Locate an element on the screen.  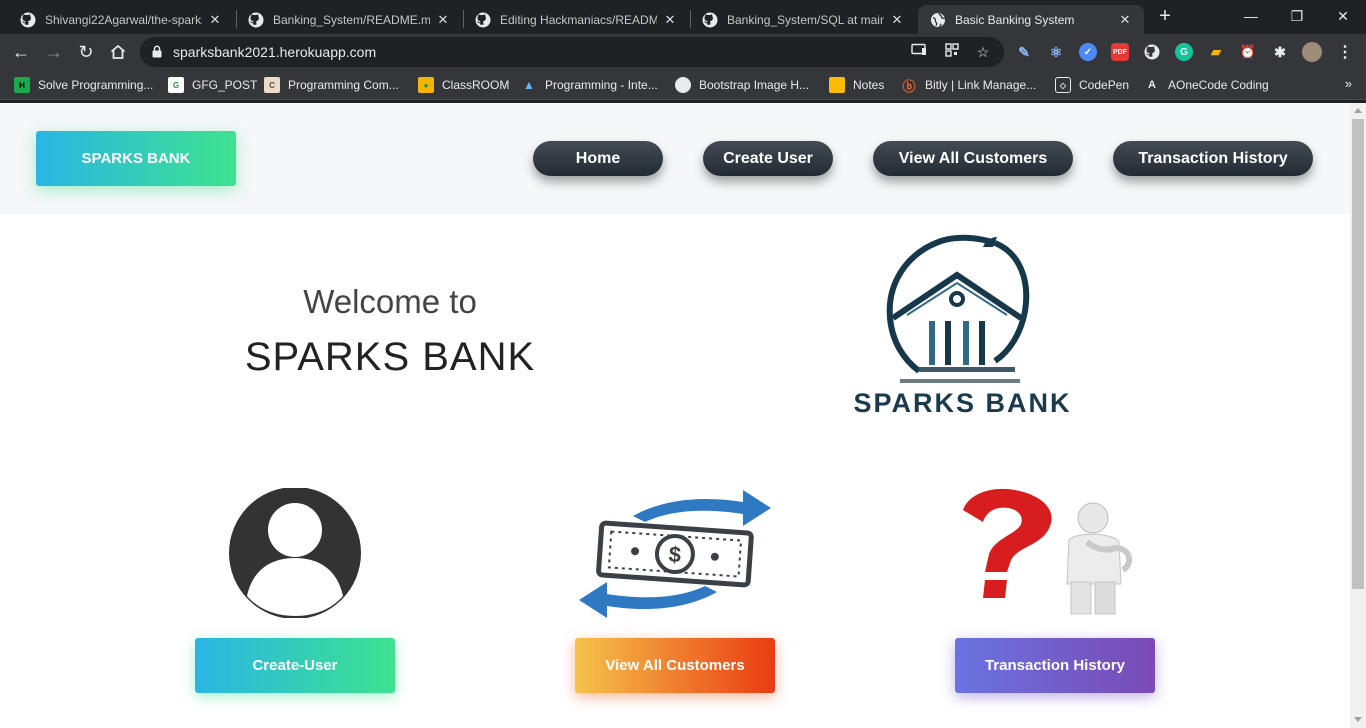
alarm-clock-icon: ⏰ is located at coordinates (1248, 52).